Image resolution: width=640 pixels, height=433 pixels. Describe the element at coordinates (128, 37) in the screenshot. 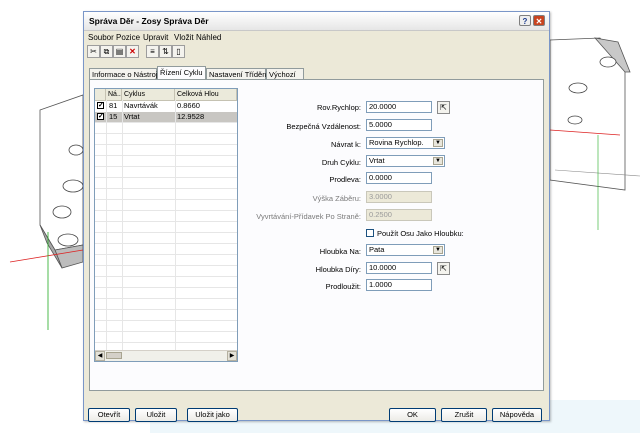

I see `menu-pozice: Pozice` at that location.